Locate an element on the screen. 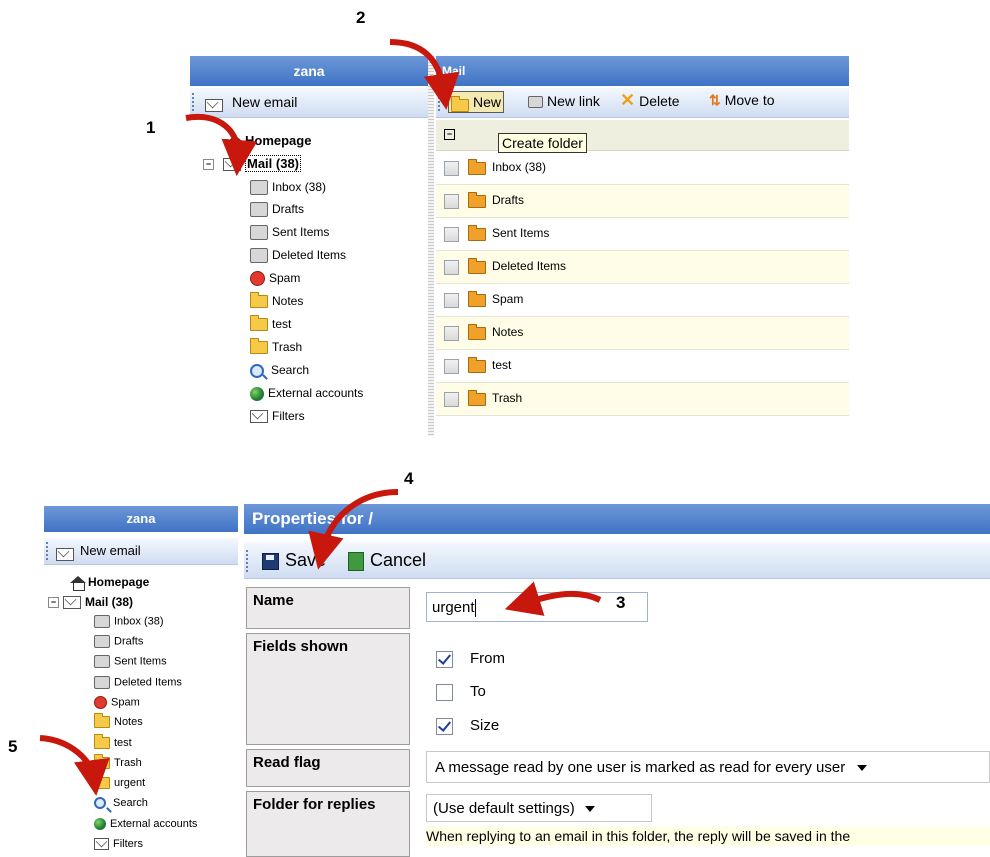 The height and width of the screenshot is (857, 990). name-input-value: urgent is located at coordinates (453, 607).